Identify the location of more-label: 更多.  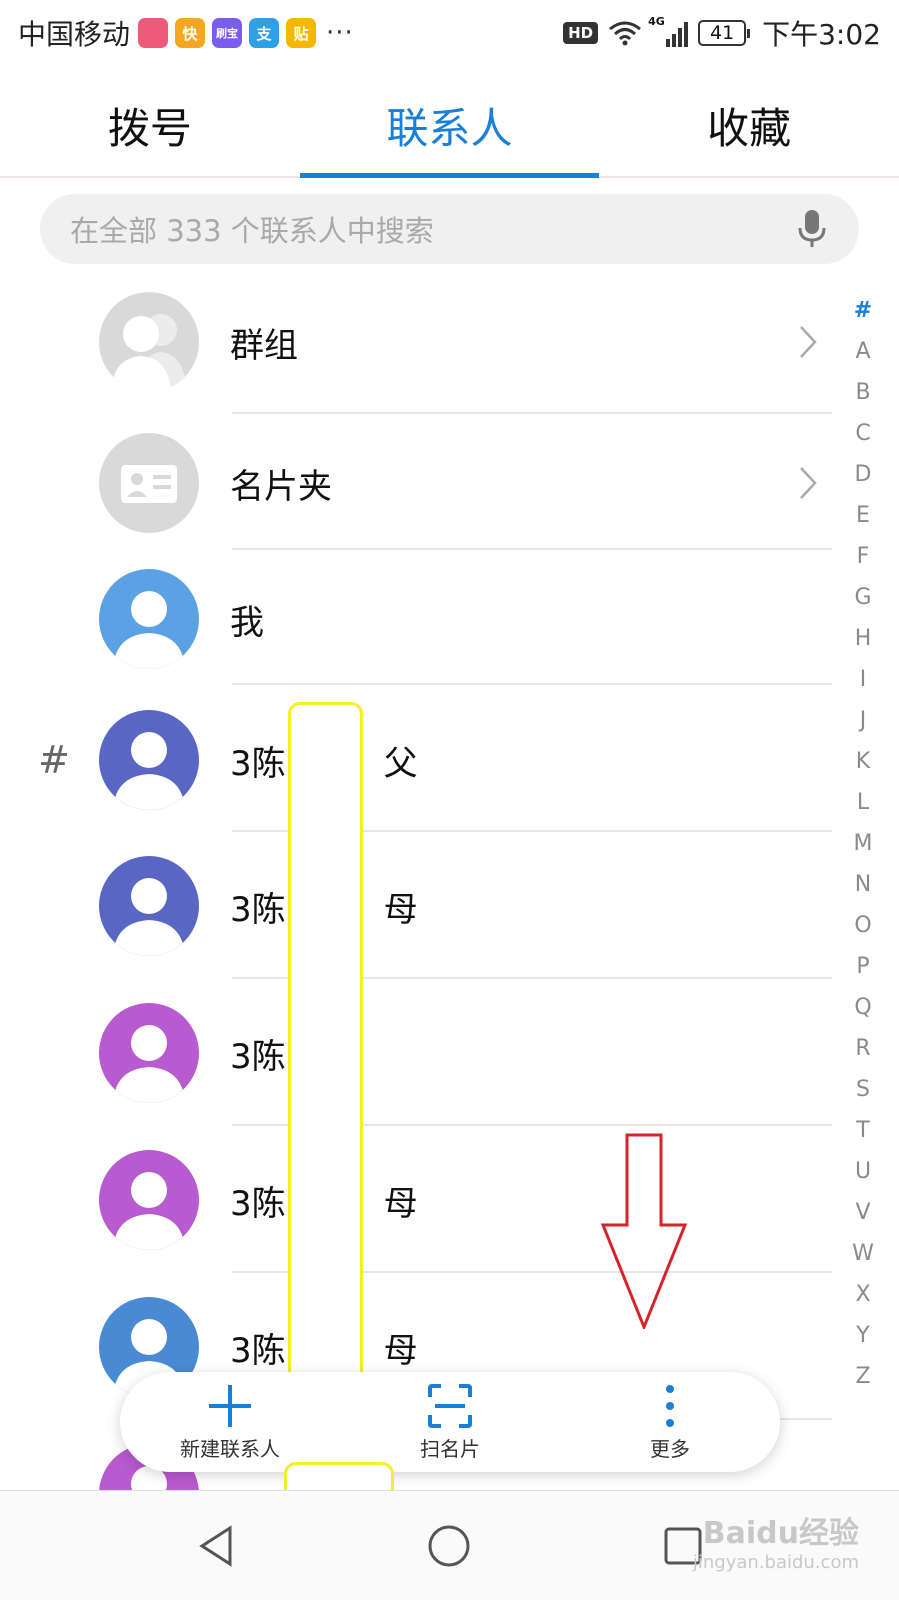
(670, 1448).